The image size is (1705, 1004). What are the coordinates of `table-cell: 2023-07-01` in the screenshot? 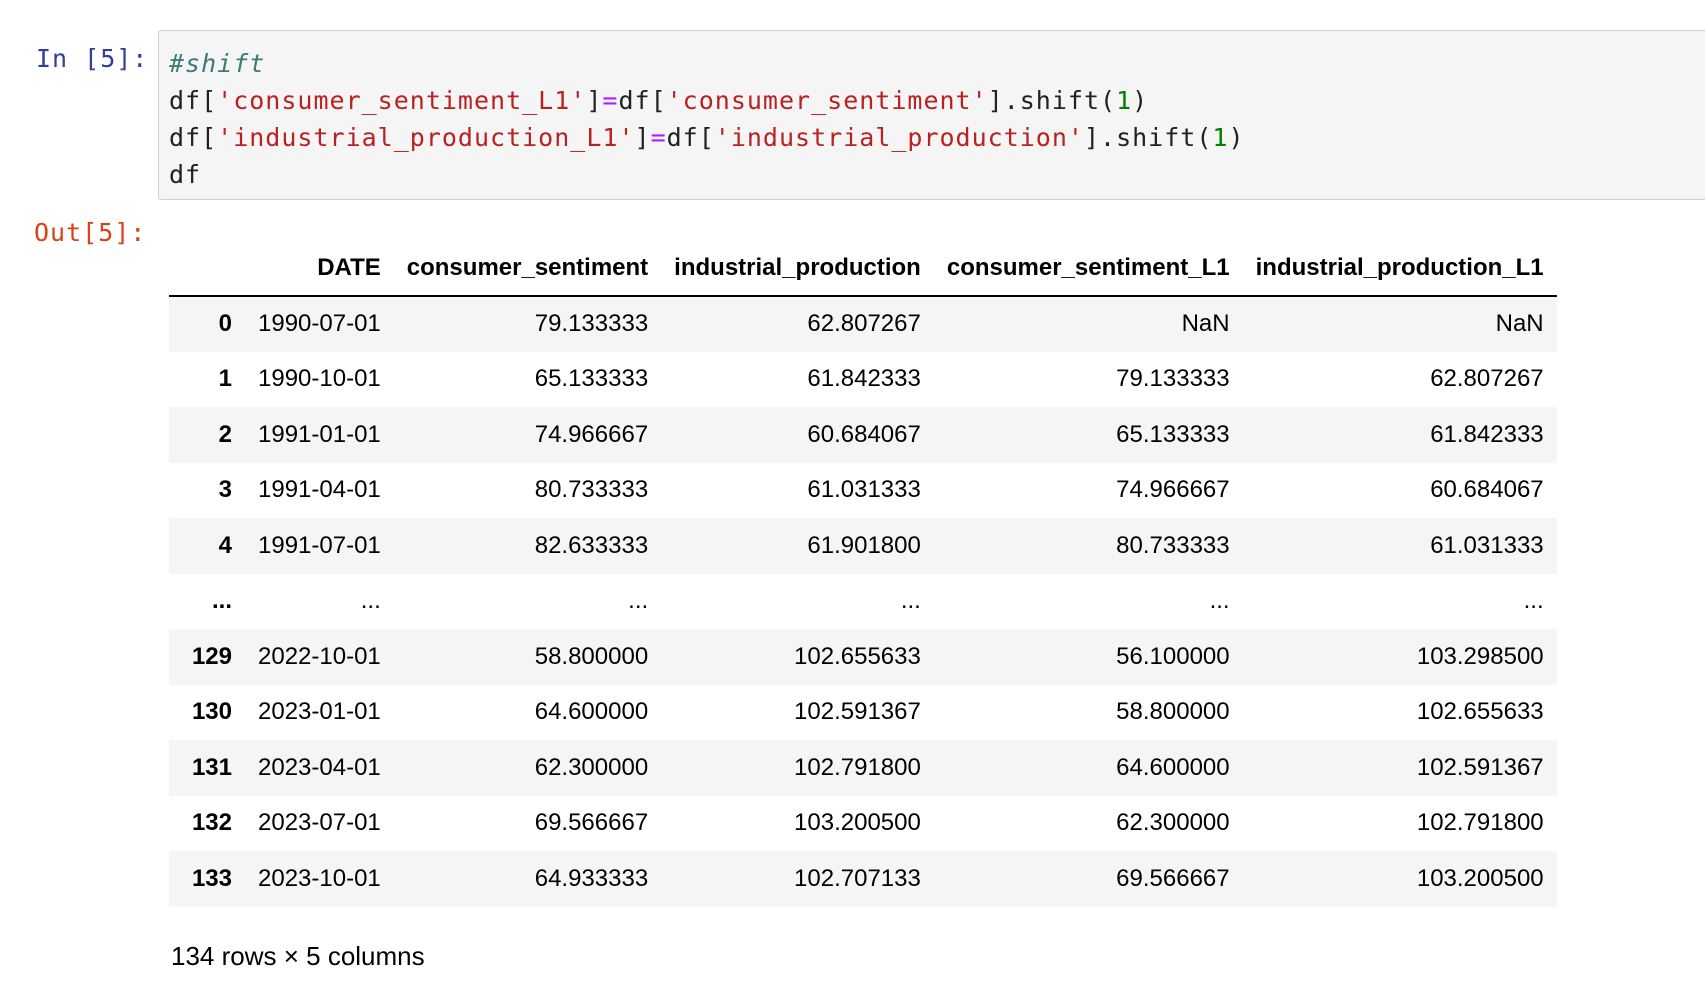 It's located at (319, 823).